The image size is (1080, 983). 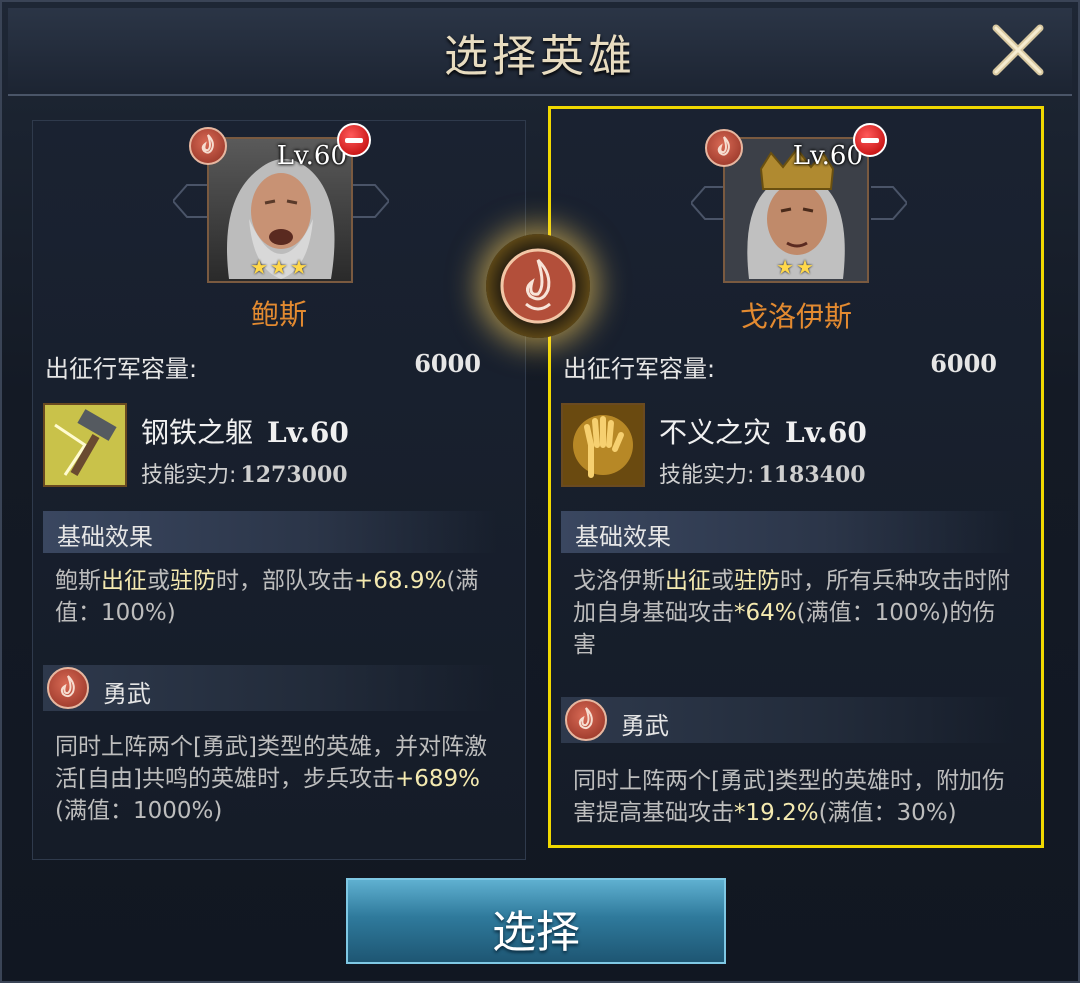 What do you see at coordinates (795, 316) in the screenshot?
I see `hero-name: 戈洛伊斯` at bounding box center [795, 316].